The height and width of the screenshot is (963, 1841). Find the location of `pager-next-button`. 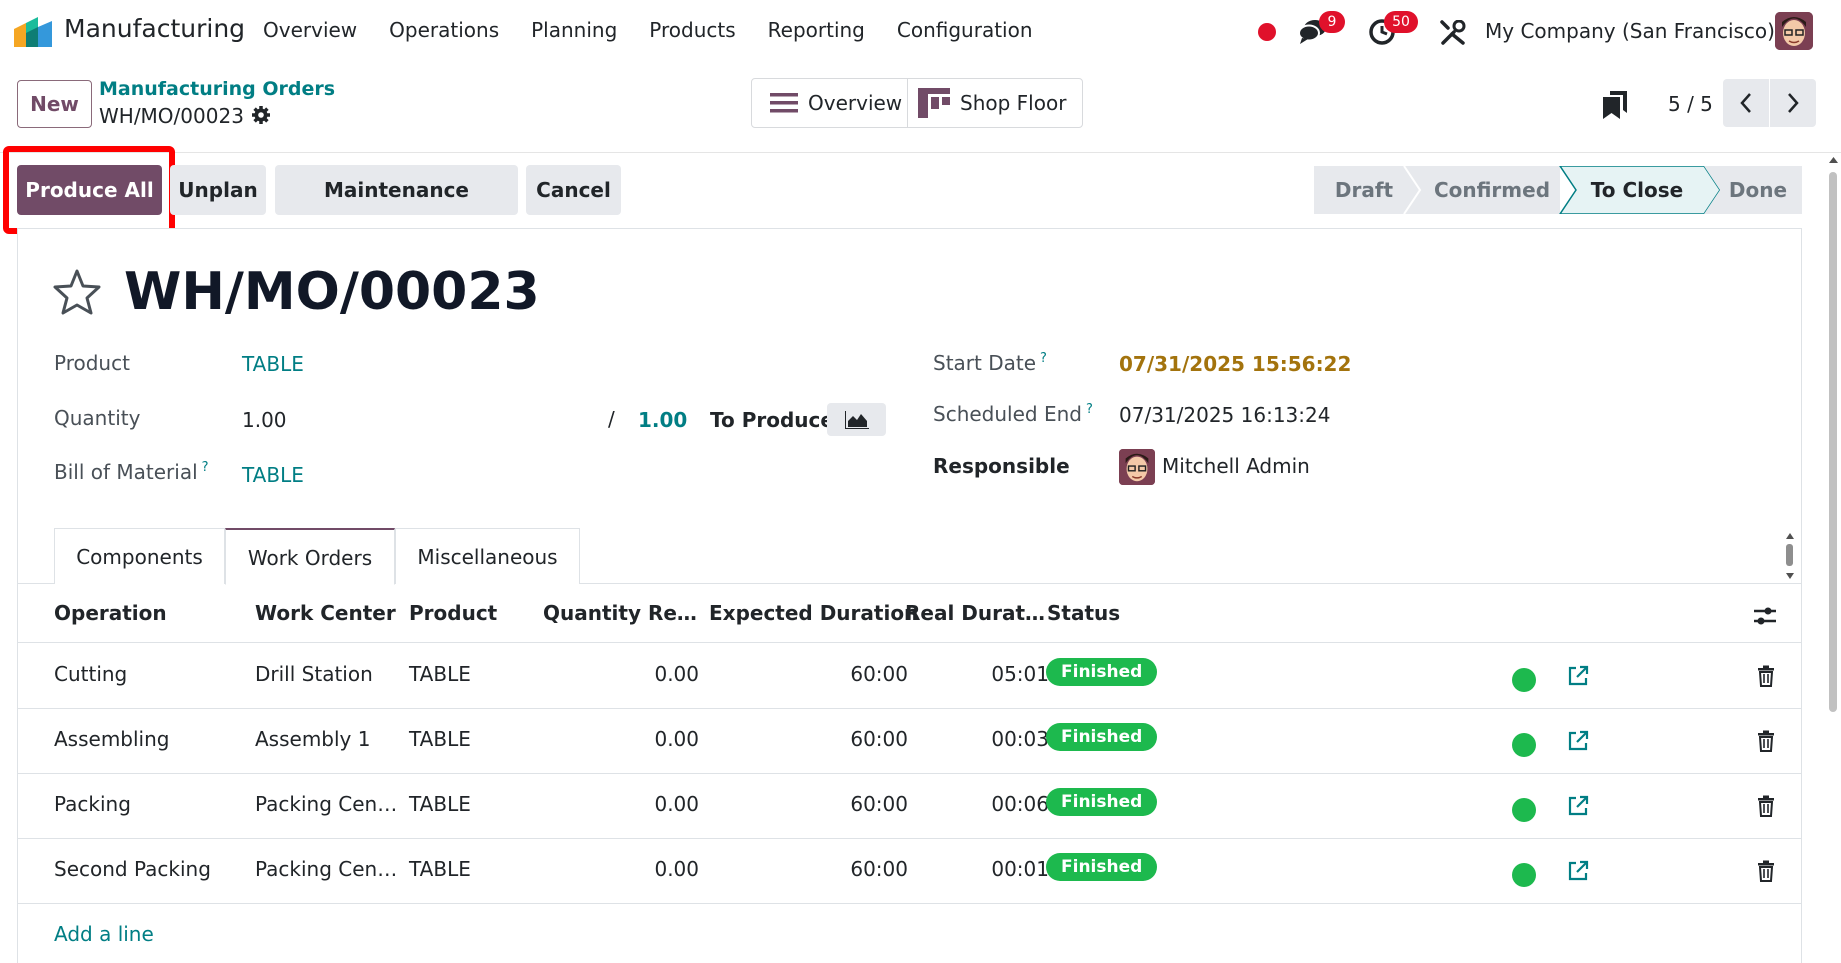

pager-next-button is located at coordinates (1793, 103).